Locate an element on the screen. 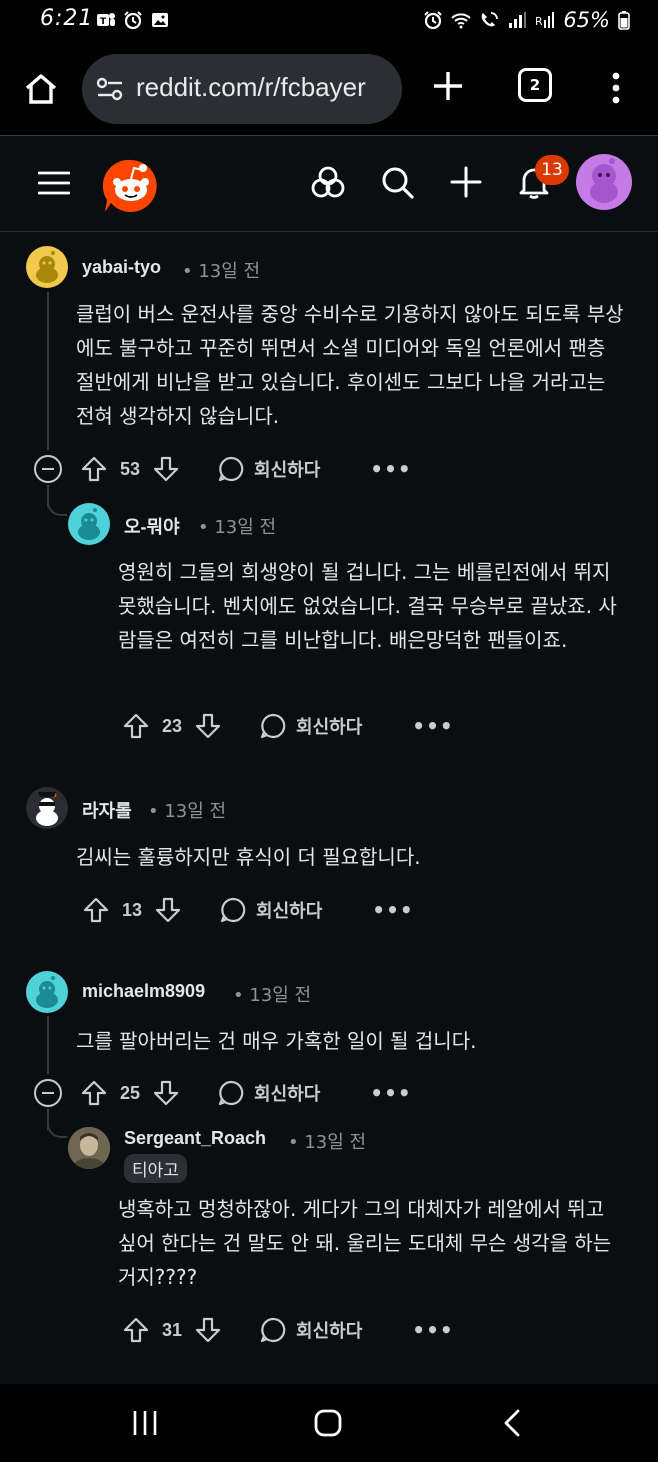 Image resolution: width=658 pixels, height=1462 pixels. vote-count: 53 is located at coordinates (130, 468).